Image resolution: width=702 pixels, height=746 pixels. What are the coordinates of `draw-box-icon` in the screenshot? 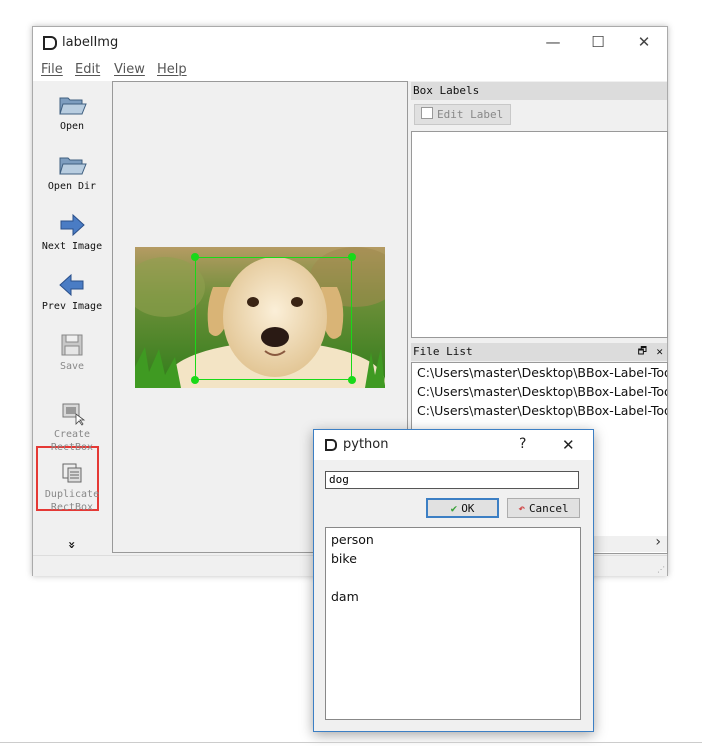 It's located at (72, 413).